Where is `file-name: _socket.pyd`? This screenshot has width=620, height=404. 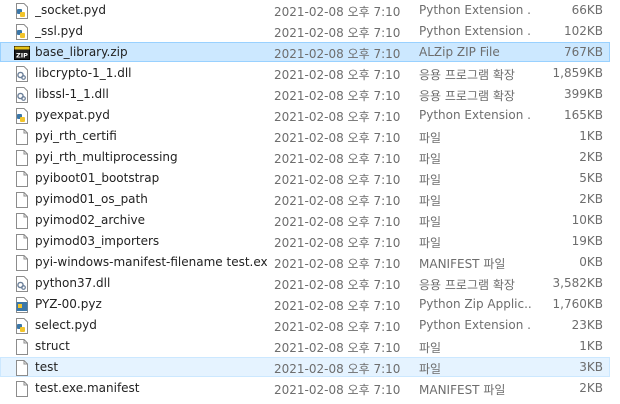
file-name: _socket.pyd is located at coordinates (151, 10).